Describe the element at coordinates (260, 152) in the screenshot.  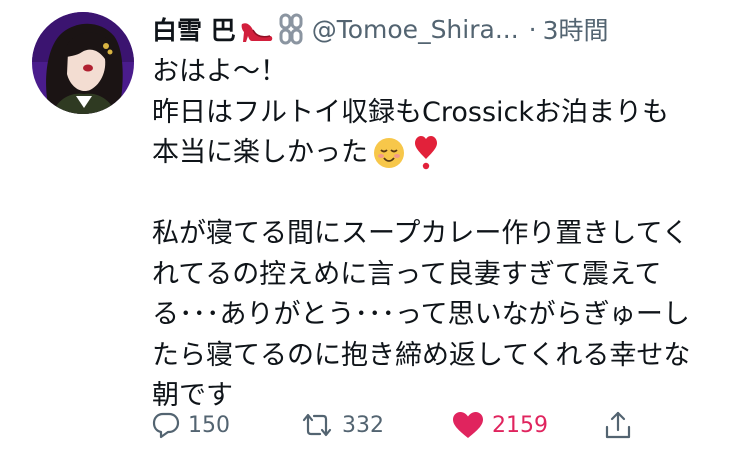
I see `tweet-line-text: 本当に楽しかった` at that location.